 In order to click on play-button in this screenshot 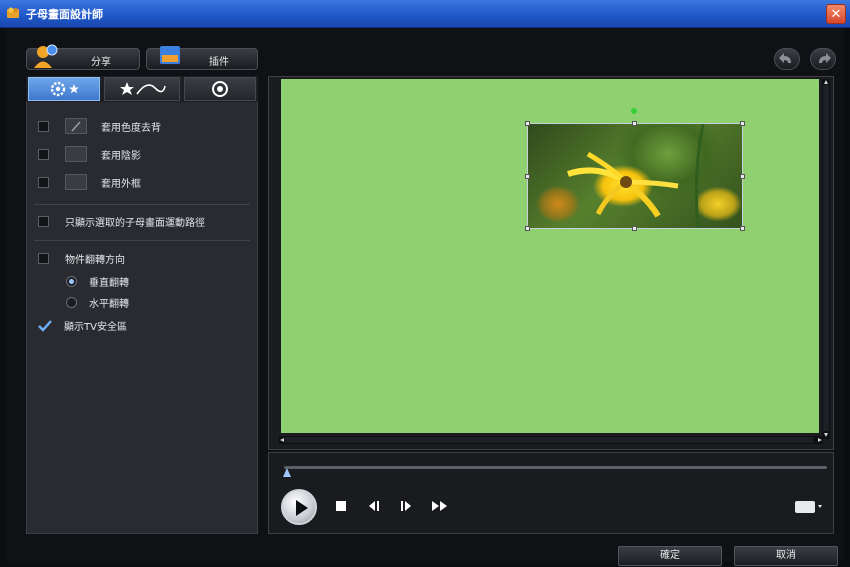, I will do `click(299, 507)`.